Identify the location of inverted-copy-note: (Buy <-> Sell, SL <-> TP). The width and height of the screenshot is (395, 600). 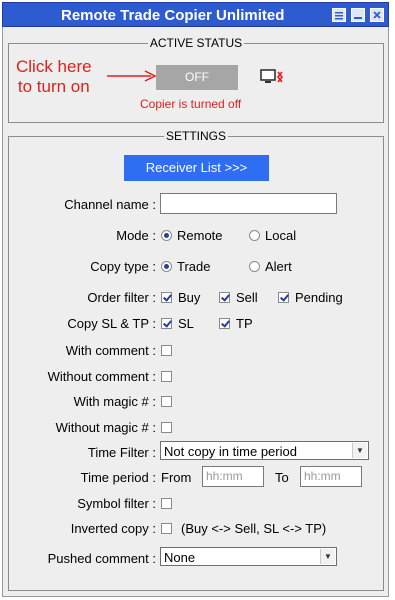
(254, 528).